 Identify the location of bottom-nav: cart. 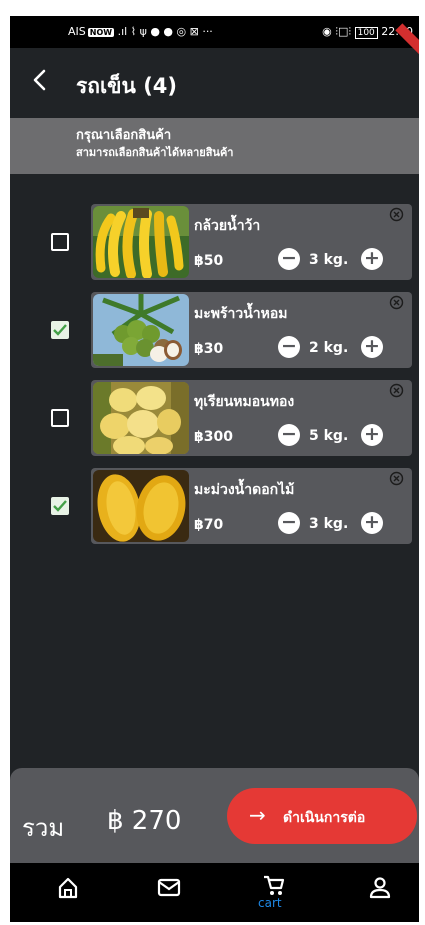
(214, 892).